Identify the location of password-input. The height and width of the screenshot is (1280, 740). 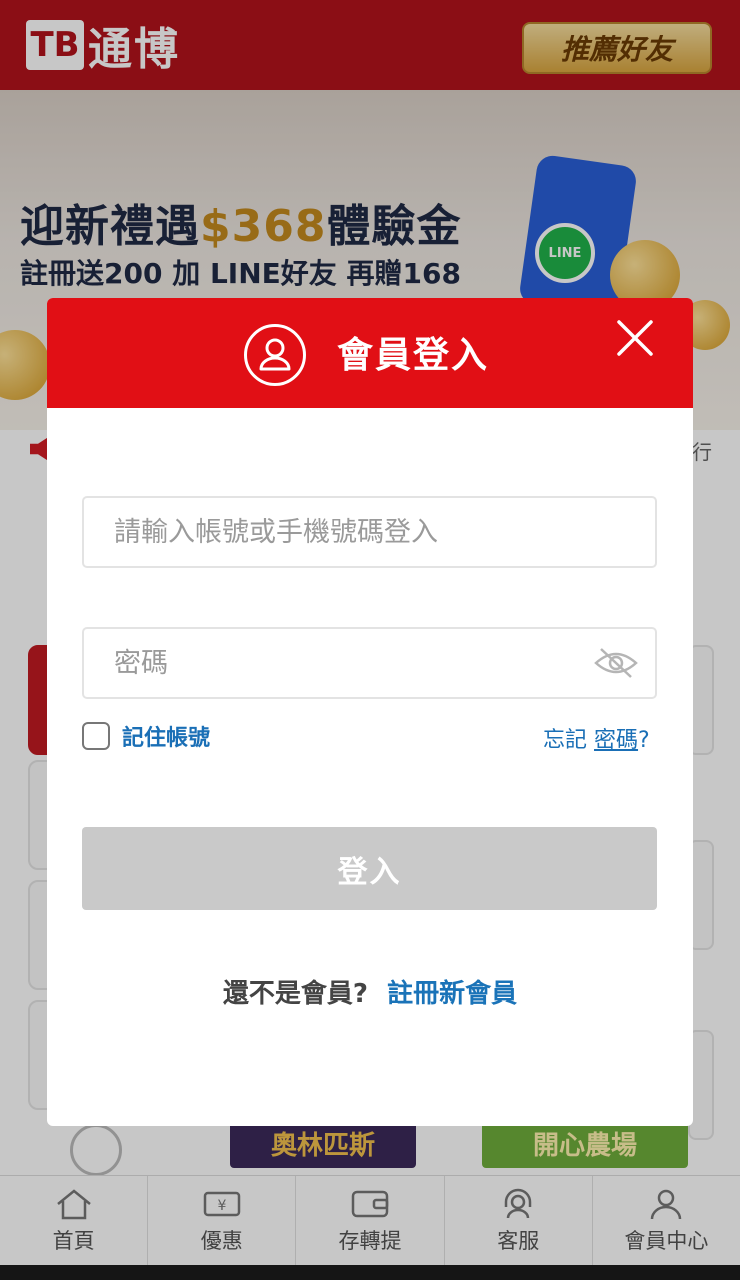
(349, 663).